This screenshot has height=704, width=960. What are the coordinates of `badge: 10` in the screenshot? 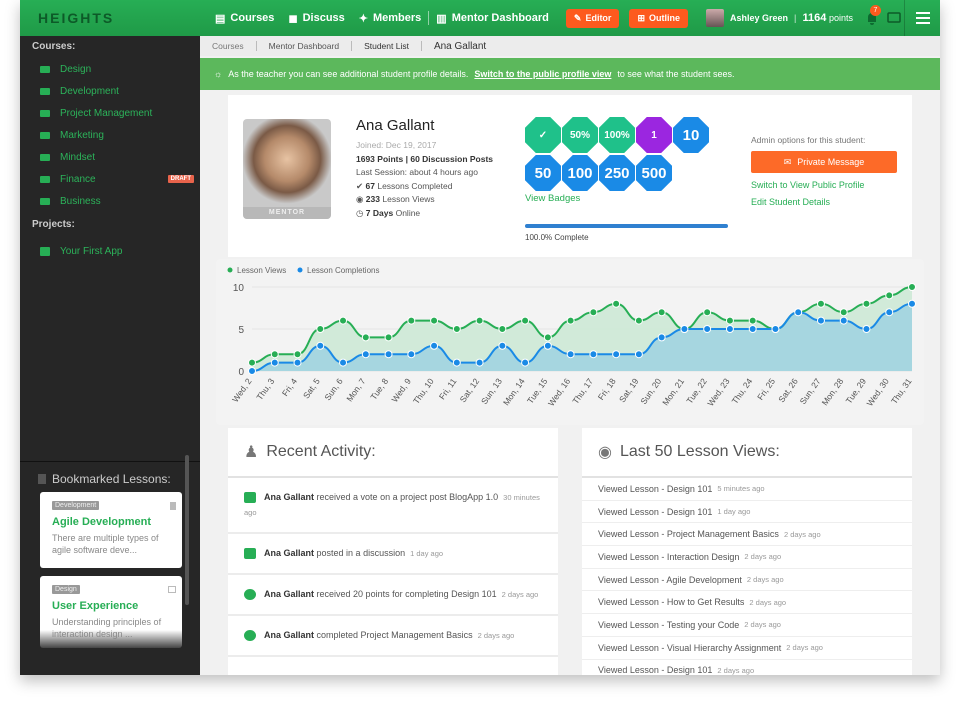 It's located at (691, 135).